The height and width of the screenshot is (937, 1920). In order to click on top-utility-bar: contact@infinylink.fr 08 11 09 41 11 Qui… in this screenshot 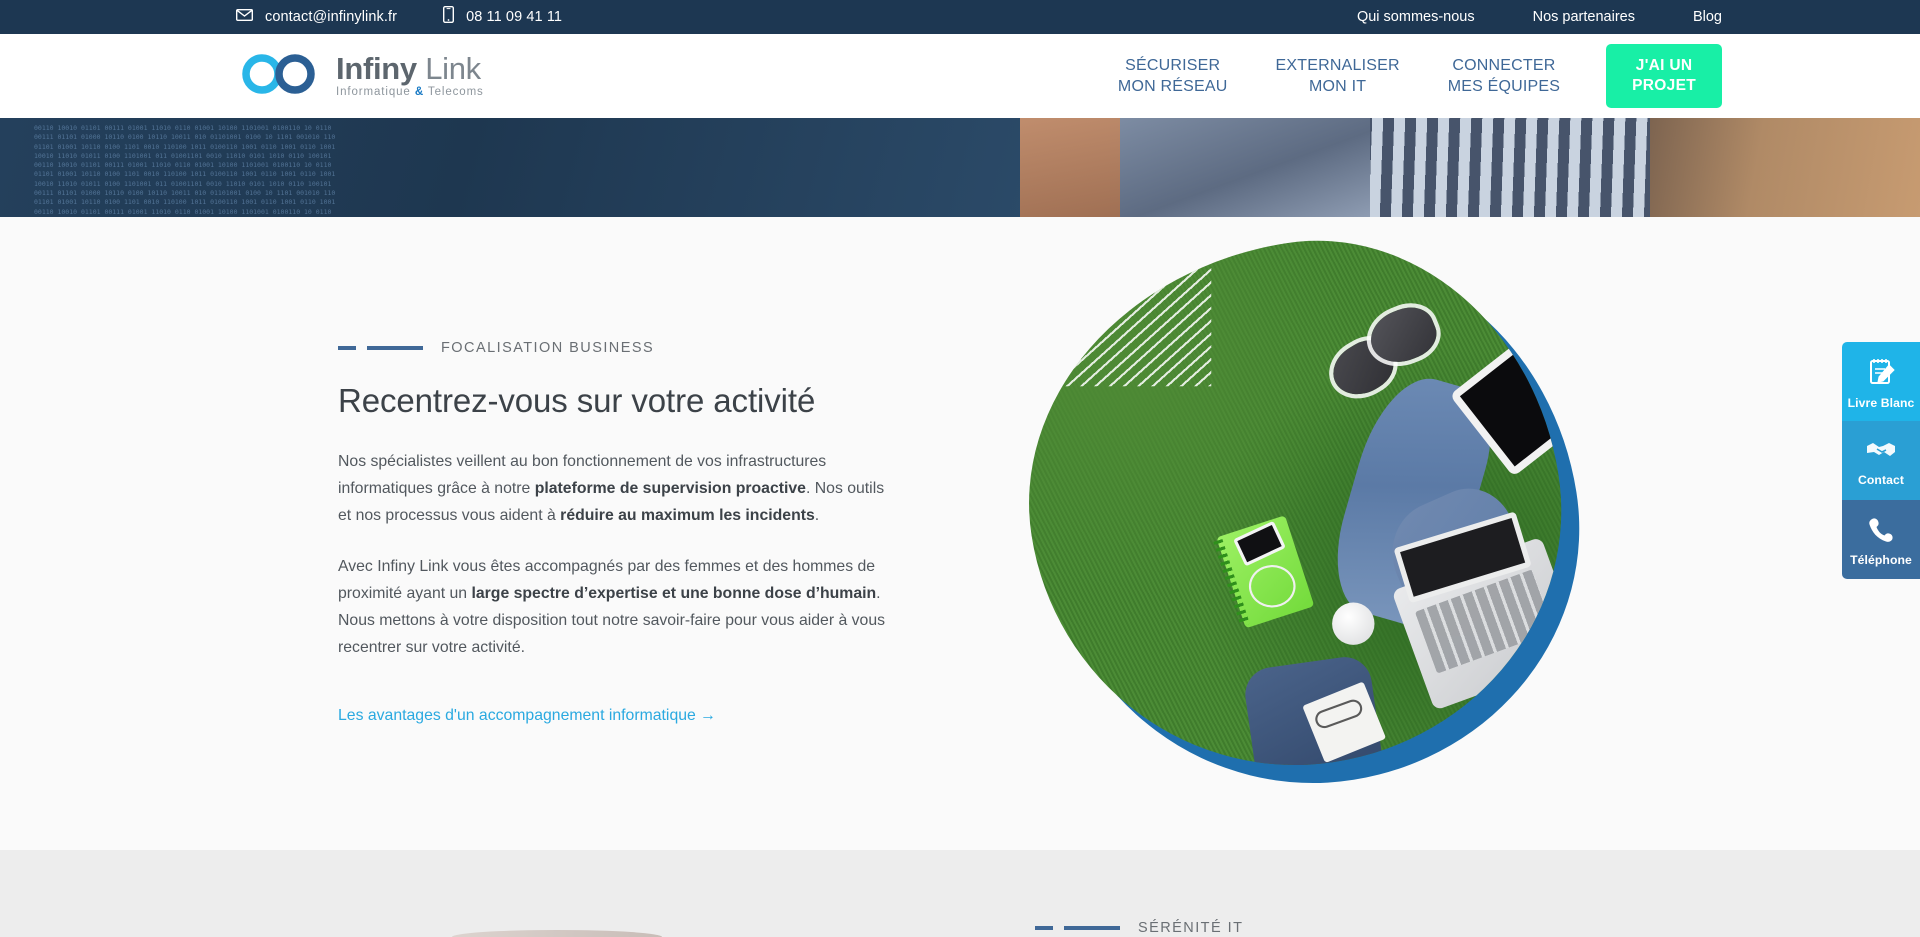, I will do `click(960, 17)`.